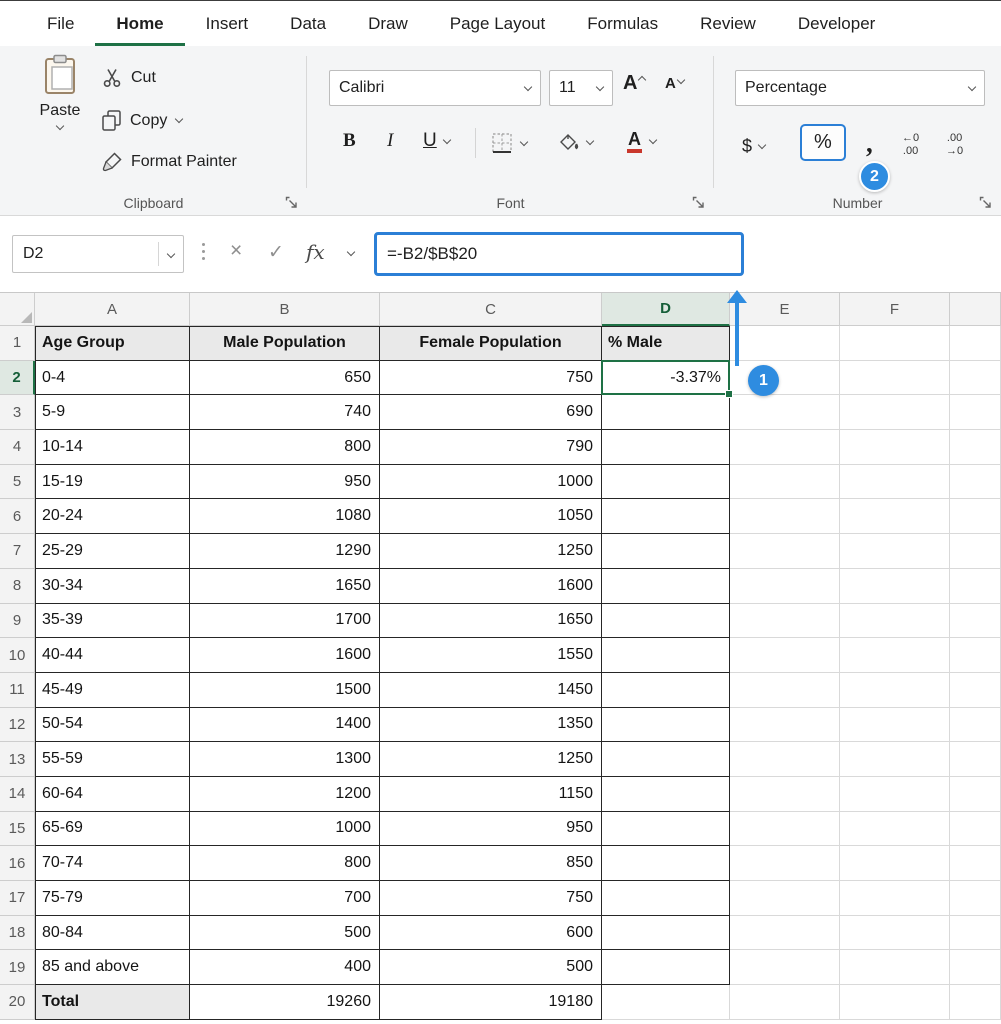  I want to click on cell-E3, so click(785, 413).